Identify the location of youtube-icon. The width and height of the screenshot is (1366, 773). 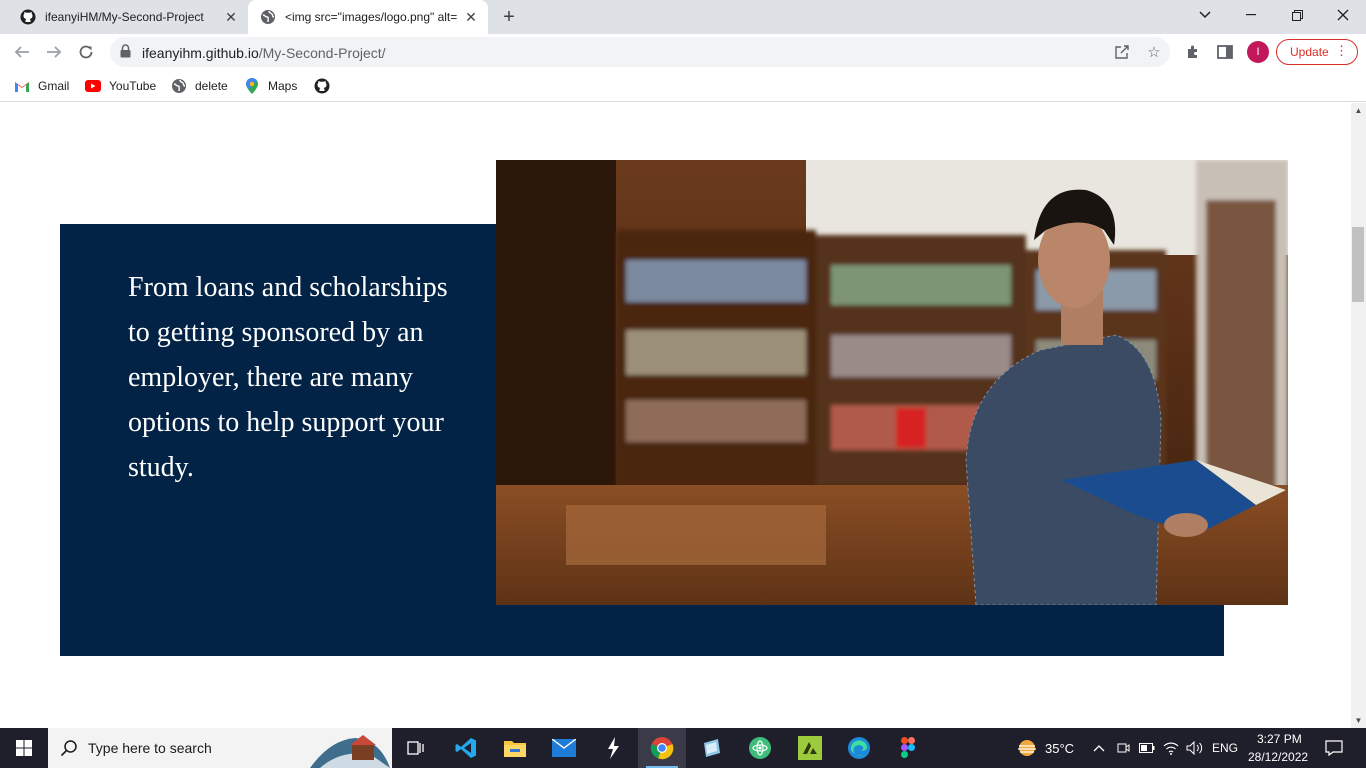
(93, 86).